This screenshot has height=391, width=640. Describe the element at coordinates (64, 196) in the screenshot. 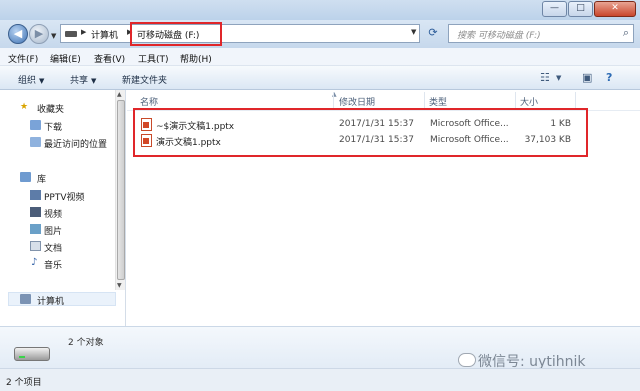

I see `nav-pptv-video: PPTV视频` at that location.